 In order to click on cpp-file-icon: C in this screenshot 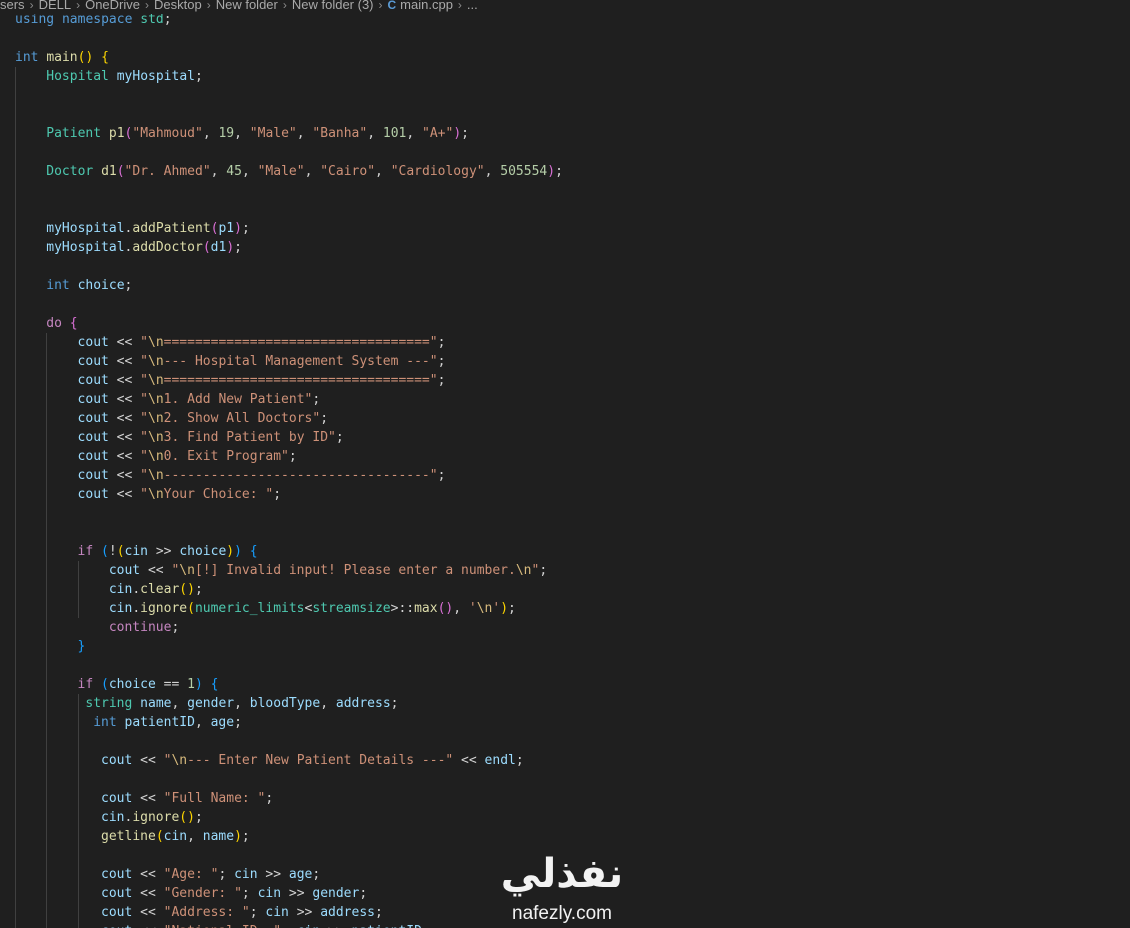, I will do `click(392, 6)`.